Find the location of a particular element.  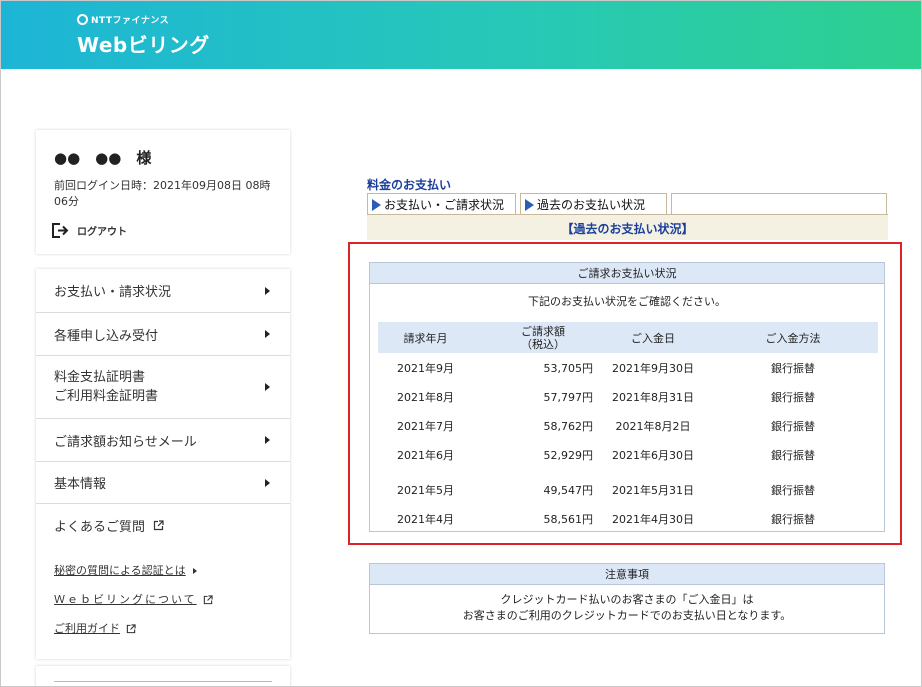

user-name: ●● ●● 様 is located at coordinates (103, 158).